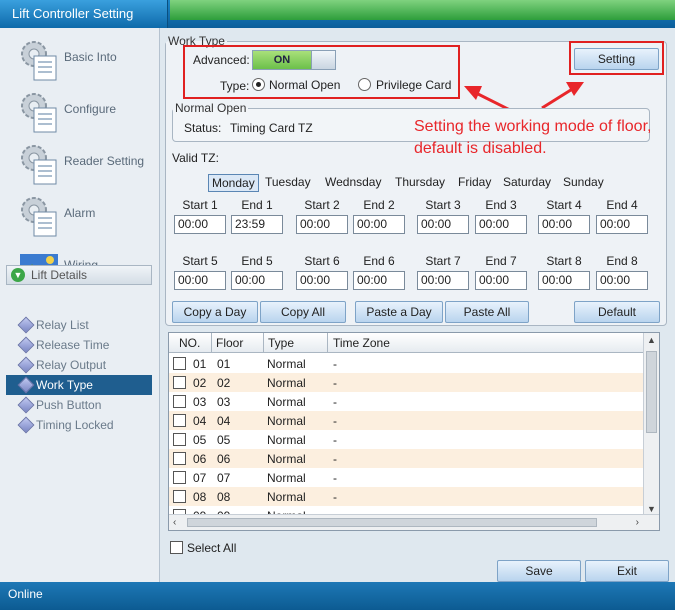 Image resolution: width=675 pixels, height=610 pixels. Describe the element at coordinates (221, 60) in the screenshot. I see `advanced-label: Advanced:` at that location.